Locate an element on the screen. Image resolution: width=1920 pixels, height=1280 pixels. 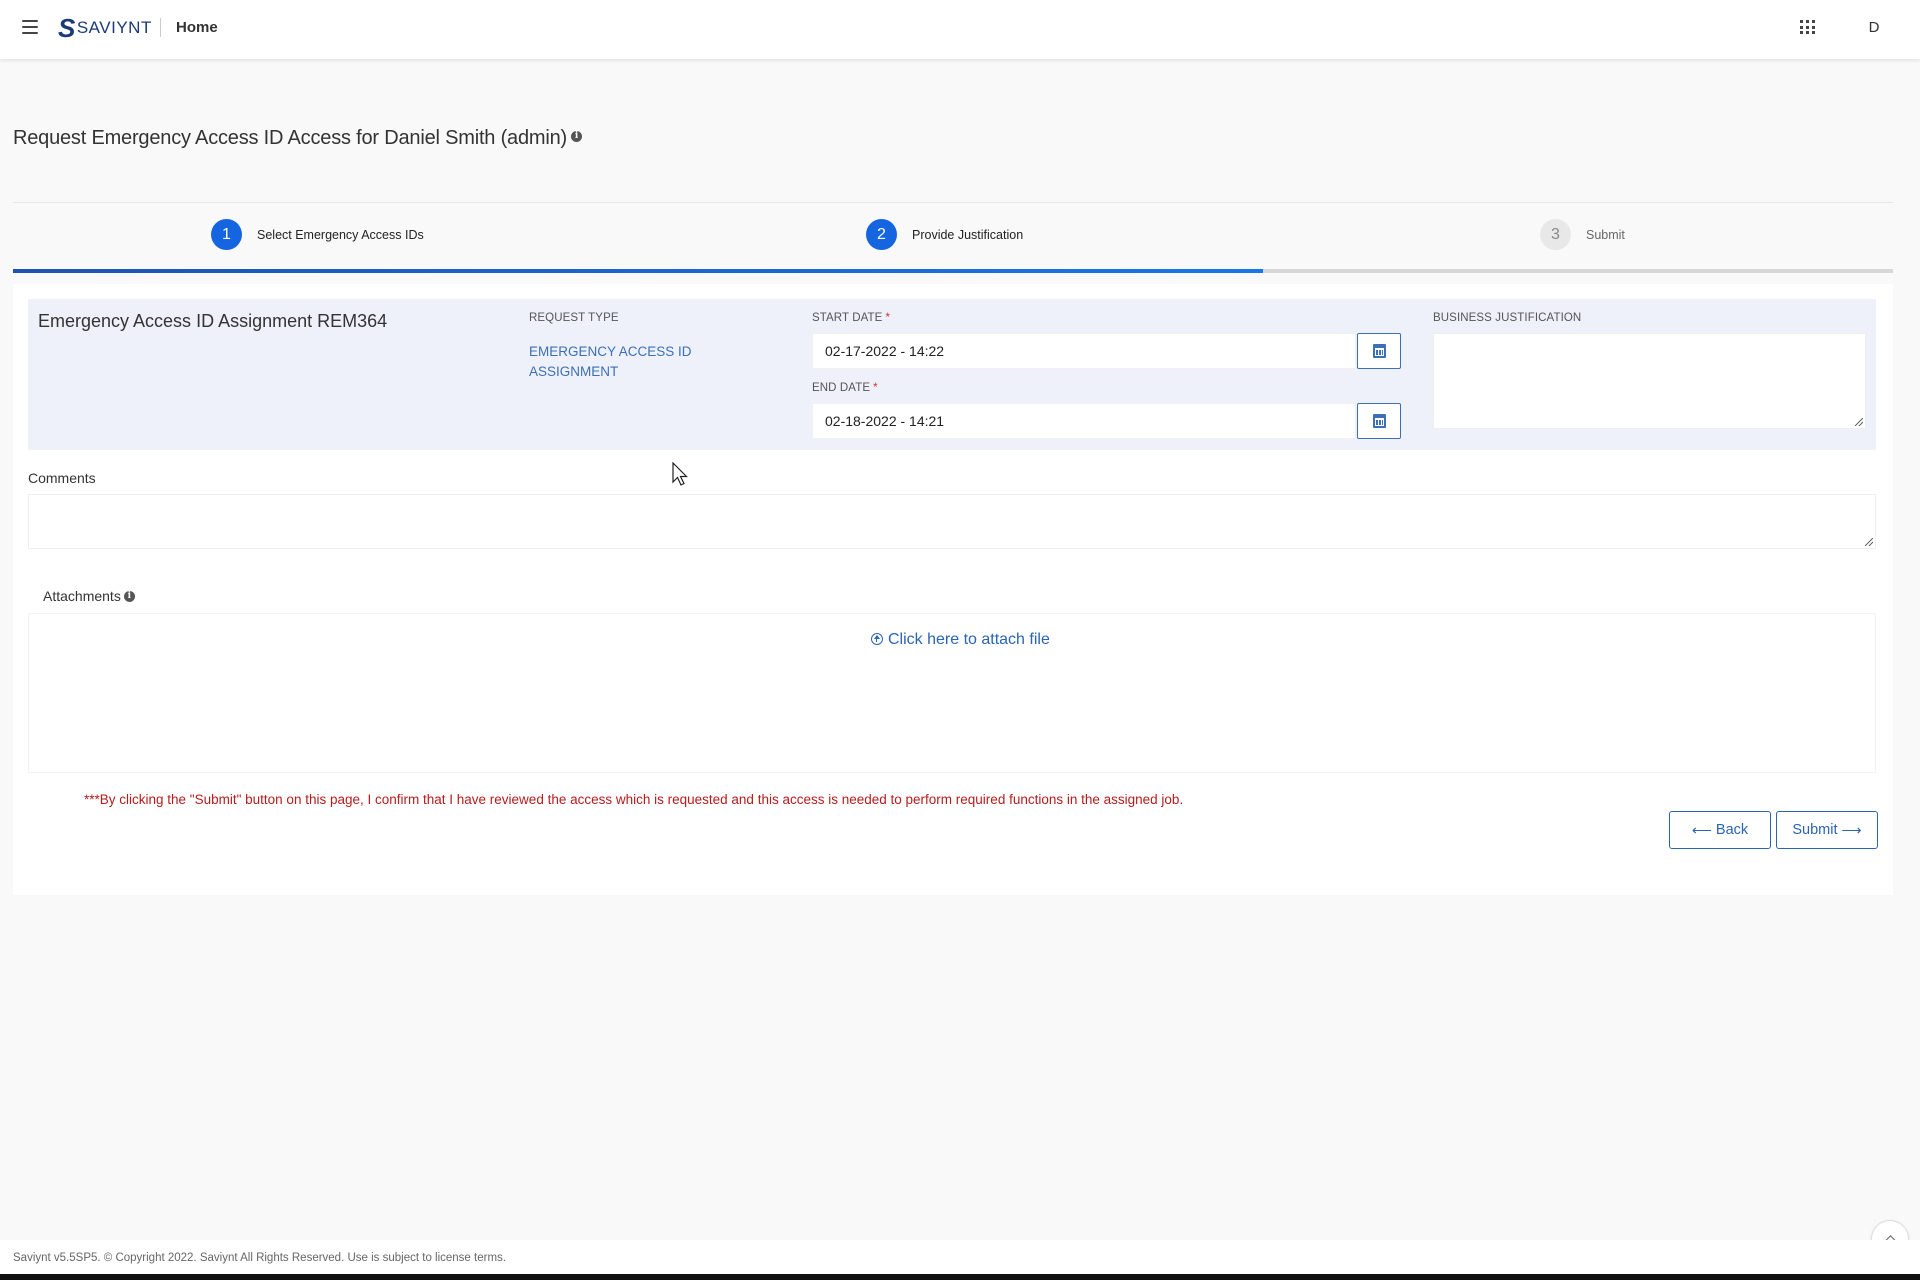
attach-file-link: Click here to attach file is located at coordinates (960, 640).